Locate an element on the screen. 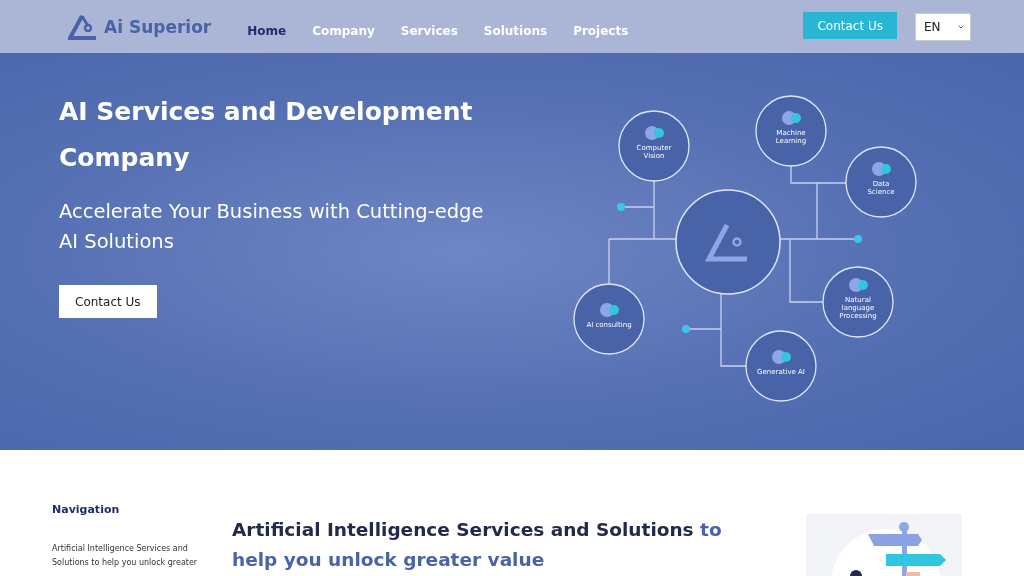  navigation-title: Navigation is located at coordinates (86, 509).